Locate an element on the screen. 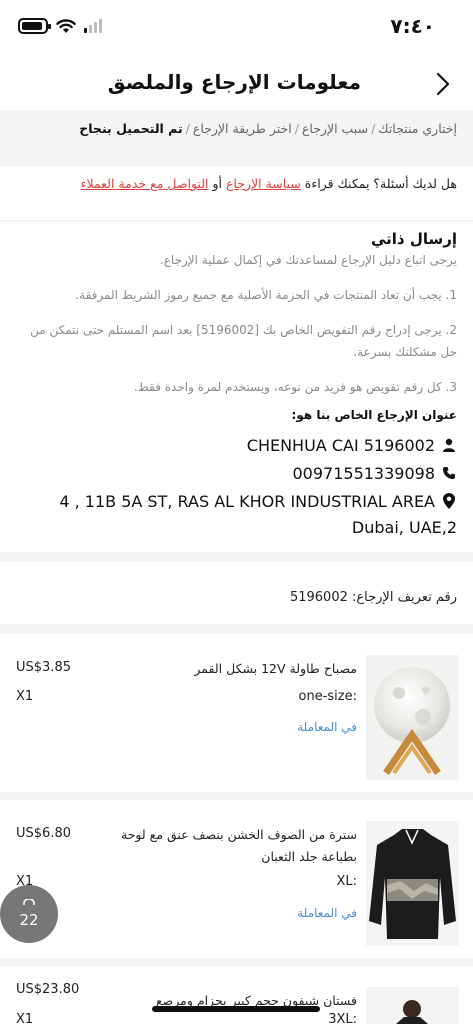 Image resolution: width=473 pixels, height=1024 pixels. battery-icon is located at coordinates (34, 26).